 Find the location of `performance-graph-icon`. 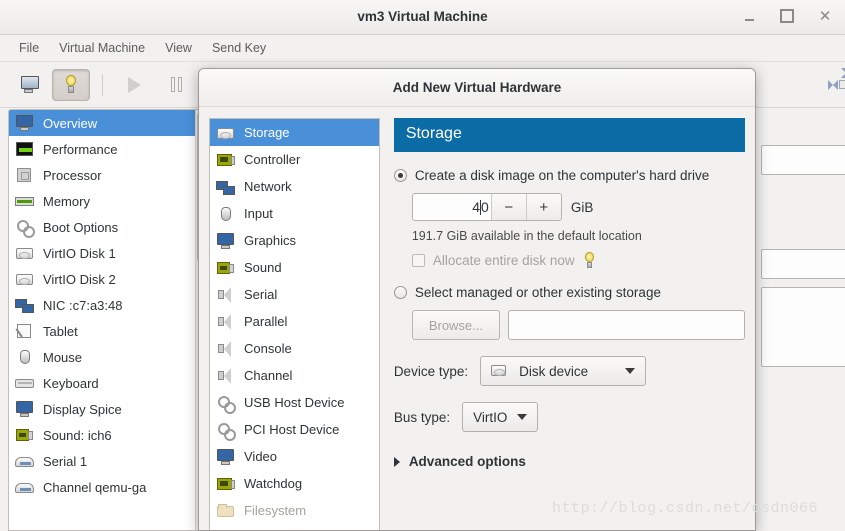

performance-graph-icon is located at coordinates (25, 149).